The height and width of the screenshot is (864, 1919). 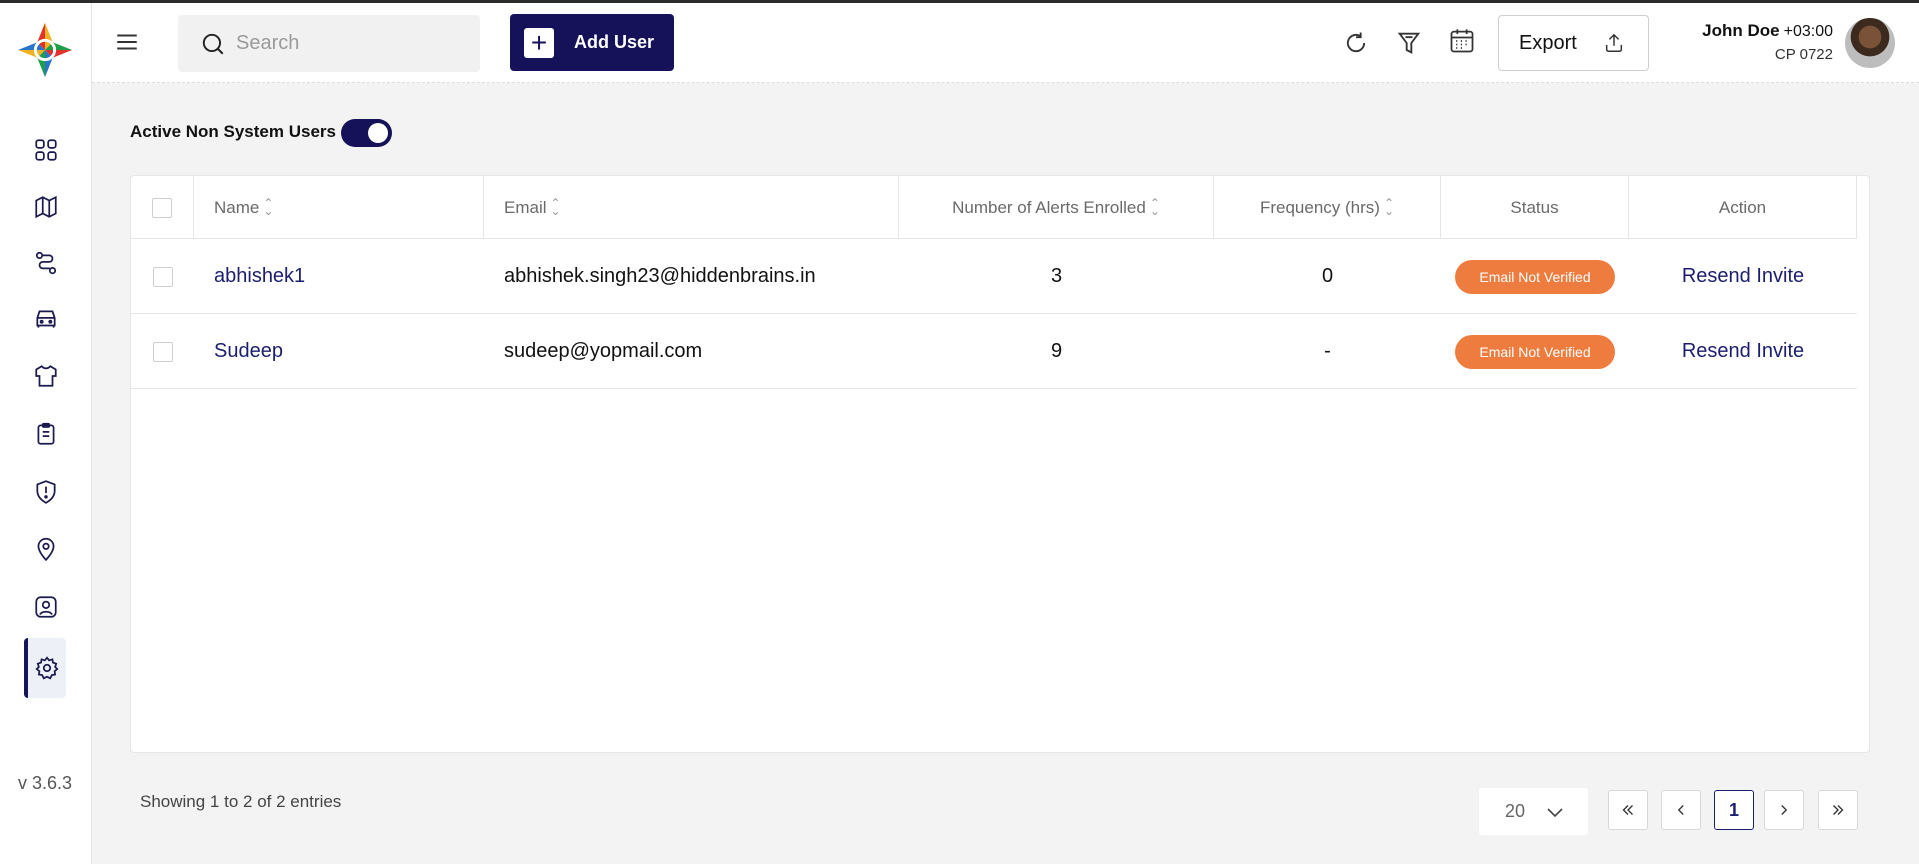 I want to click on last-page-button, so click(x=1838, y=810).